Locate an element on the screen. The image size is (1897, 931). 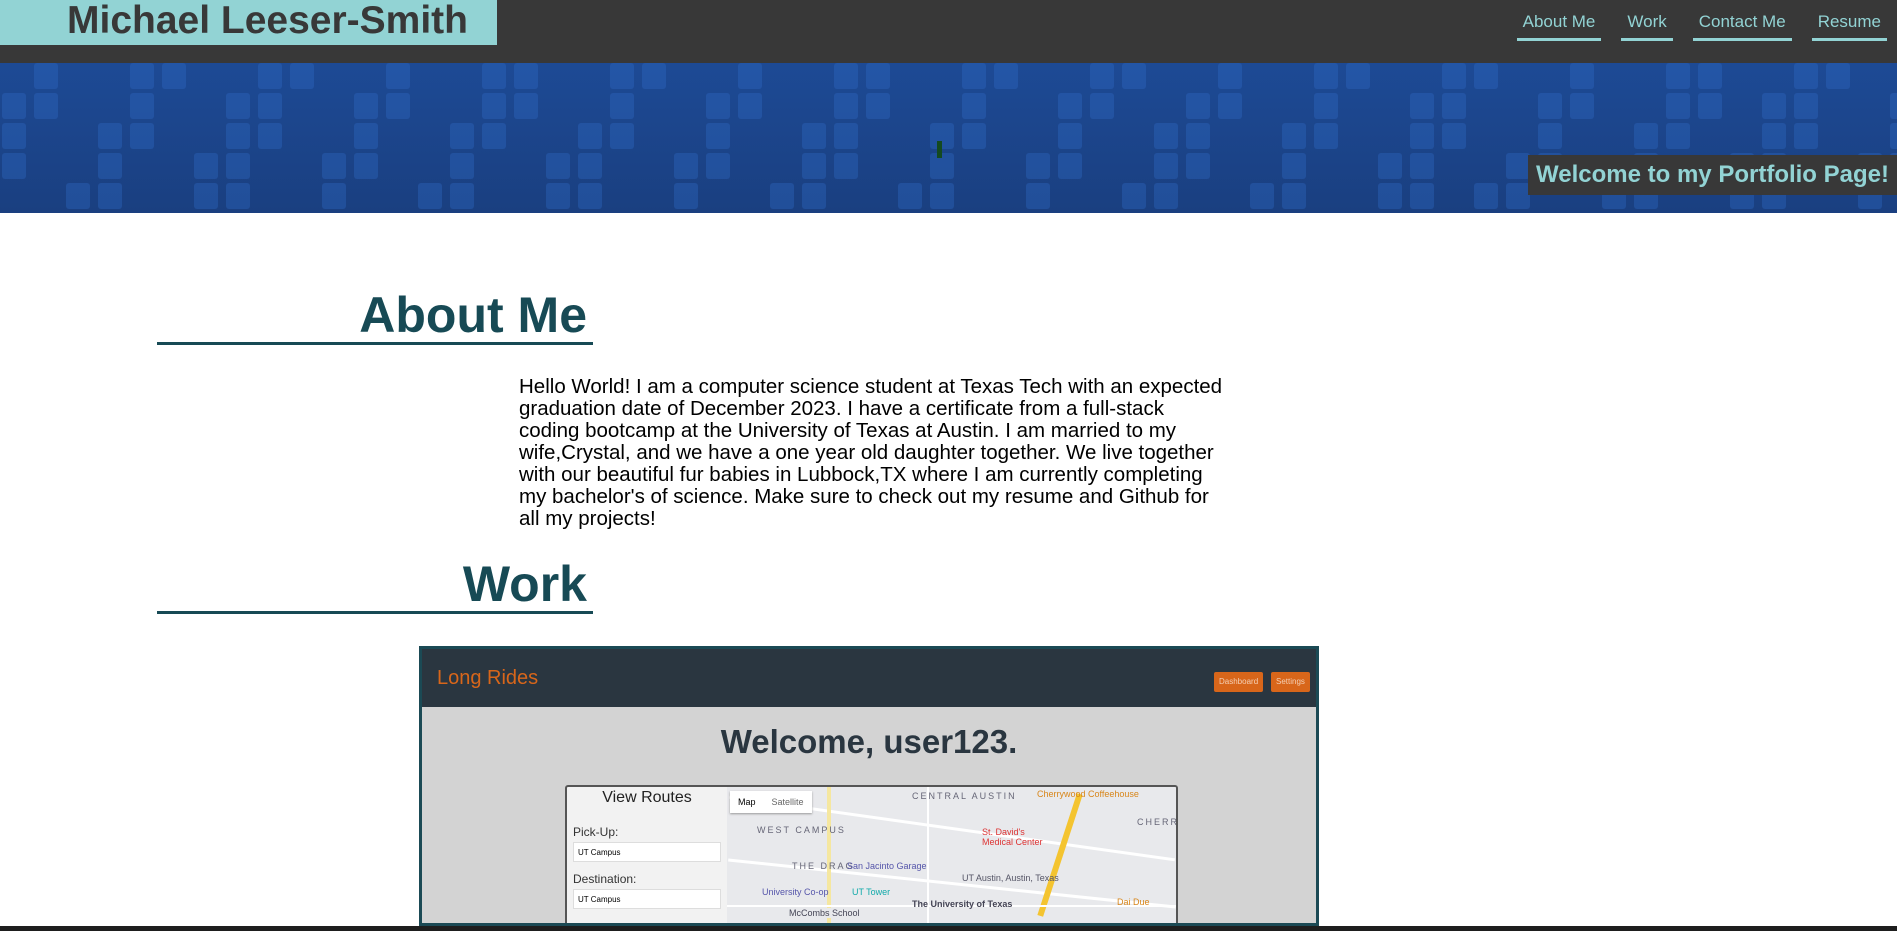
map-road is located at coordinates (829, 855).